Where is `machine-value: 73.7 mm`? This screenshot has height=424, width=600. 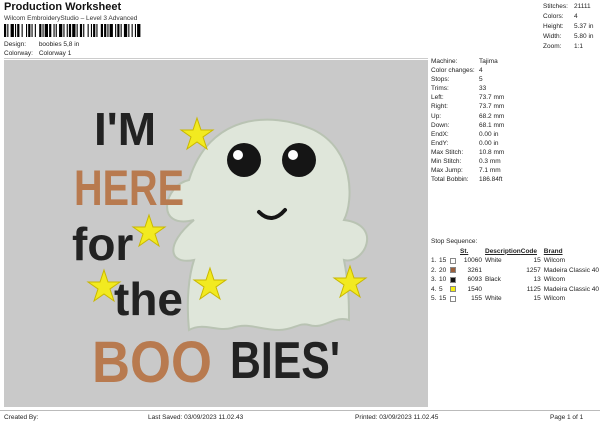
machine-value: 73.7 mm is located at coordinates (492, 98).